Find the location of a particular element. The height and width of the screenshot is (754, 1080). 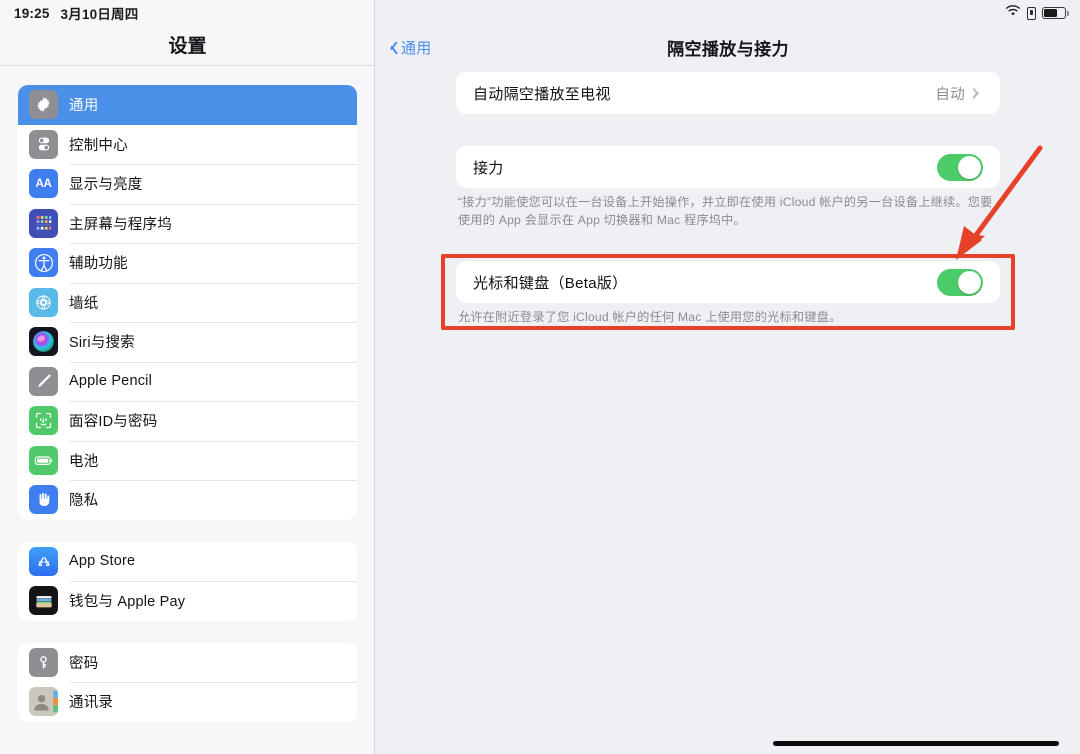

row-accessory: 自动 is located at coordinates (959, 93).